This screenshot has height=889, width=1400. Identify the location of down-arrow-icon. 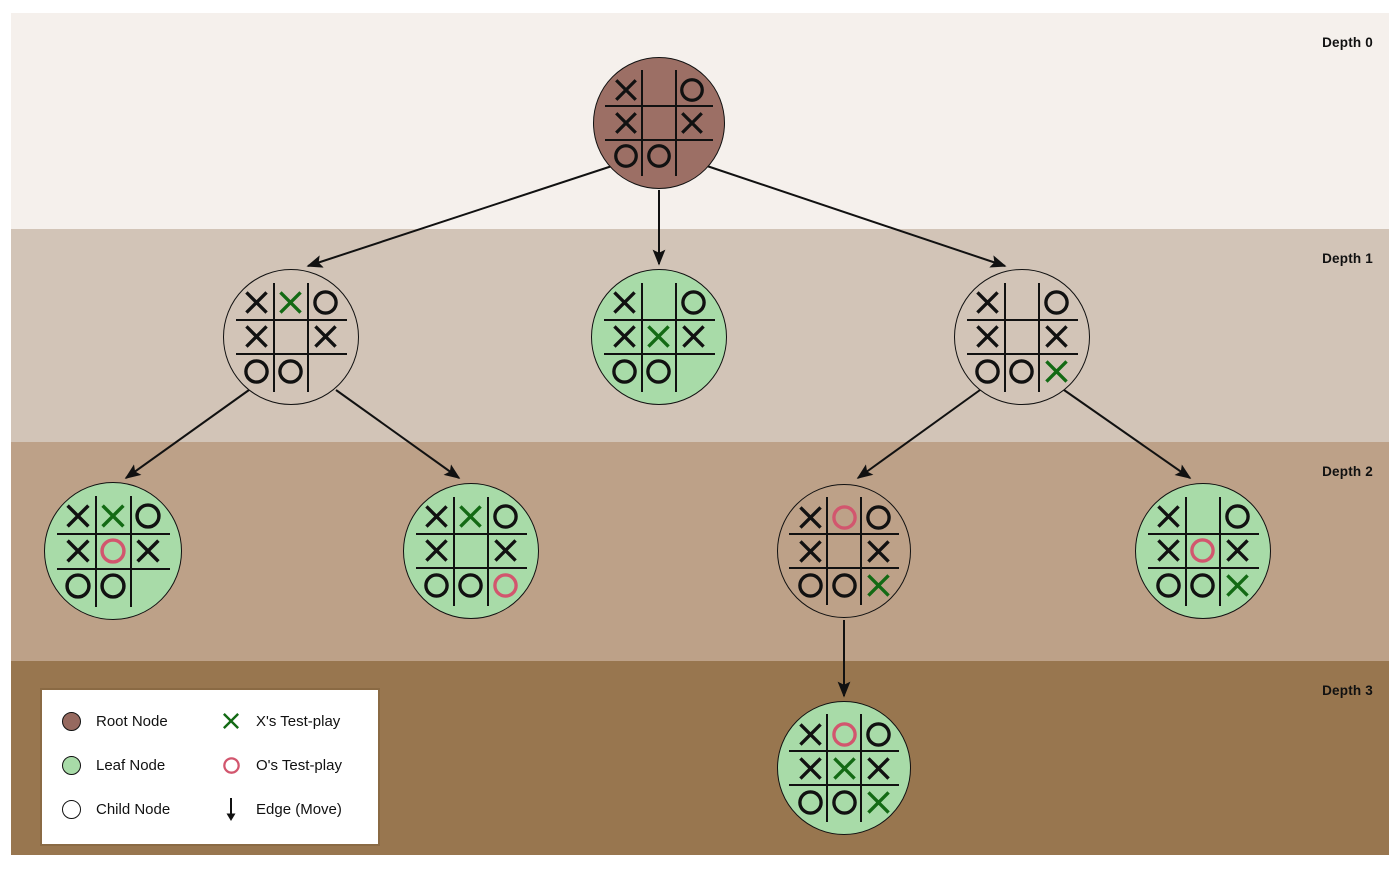
(231, 809).